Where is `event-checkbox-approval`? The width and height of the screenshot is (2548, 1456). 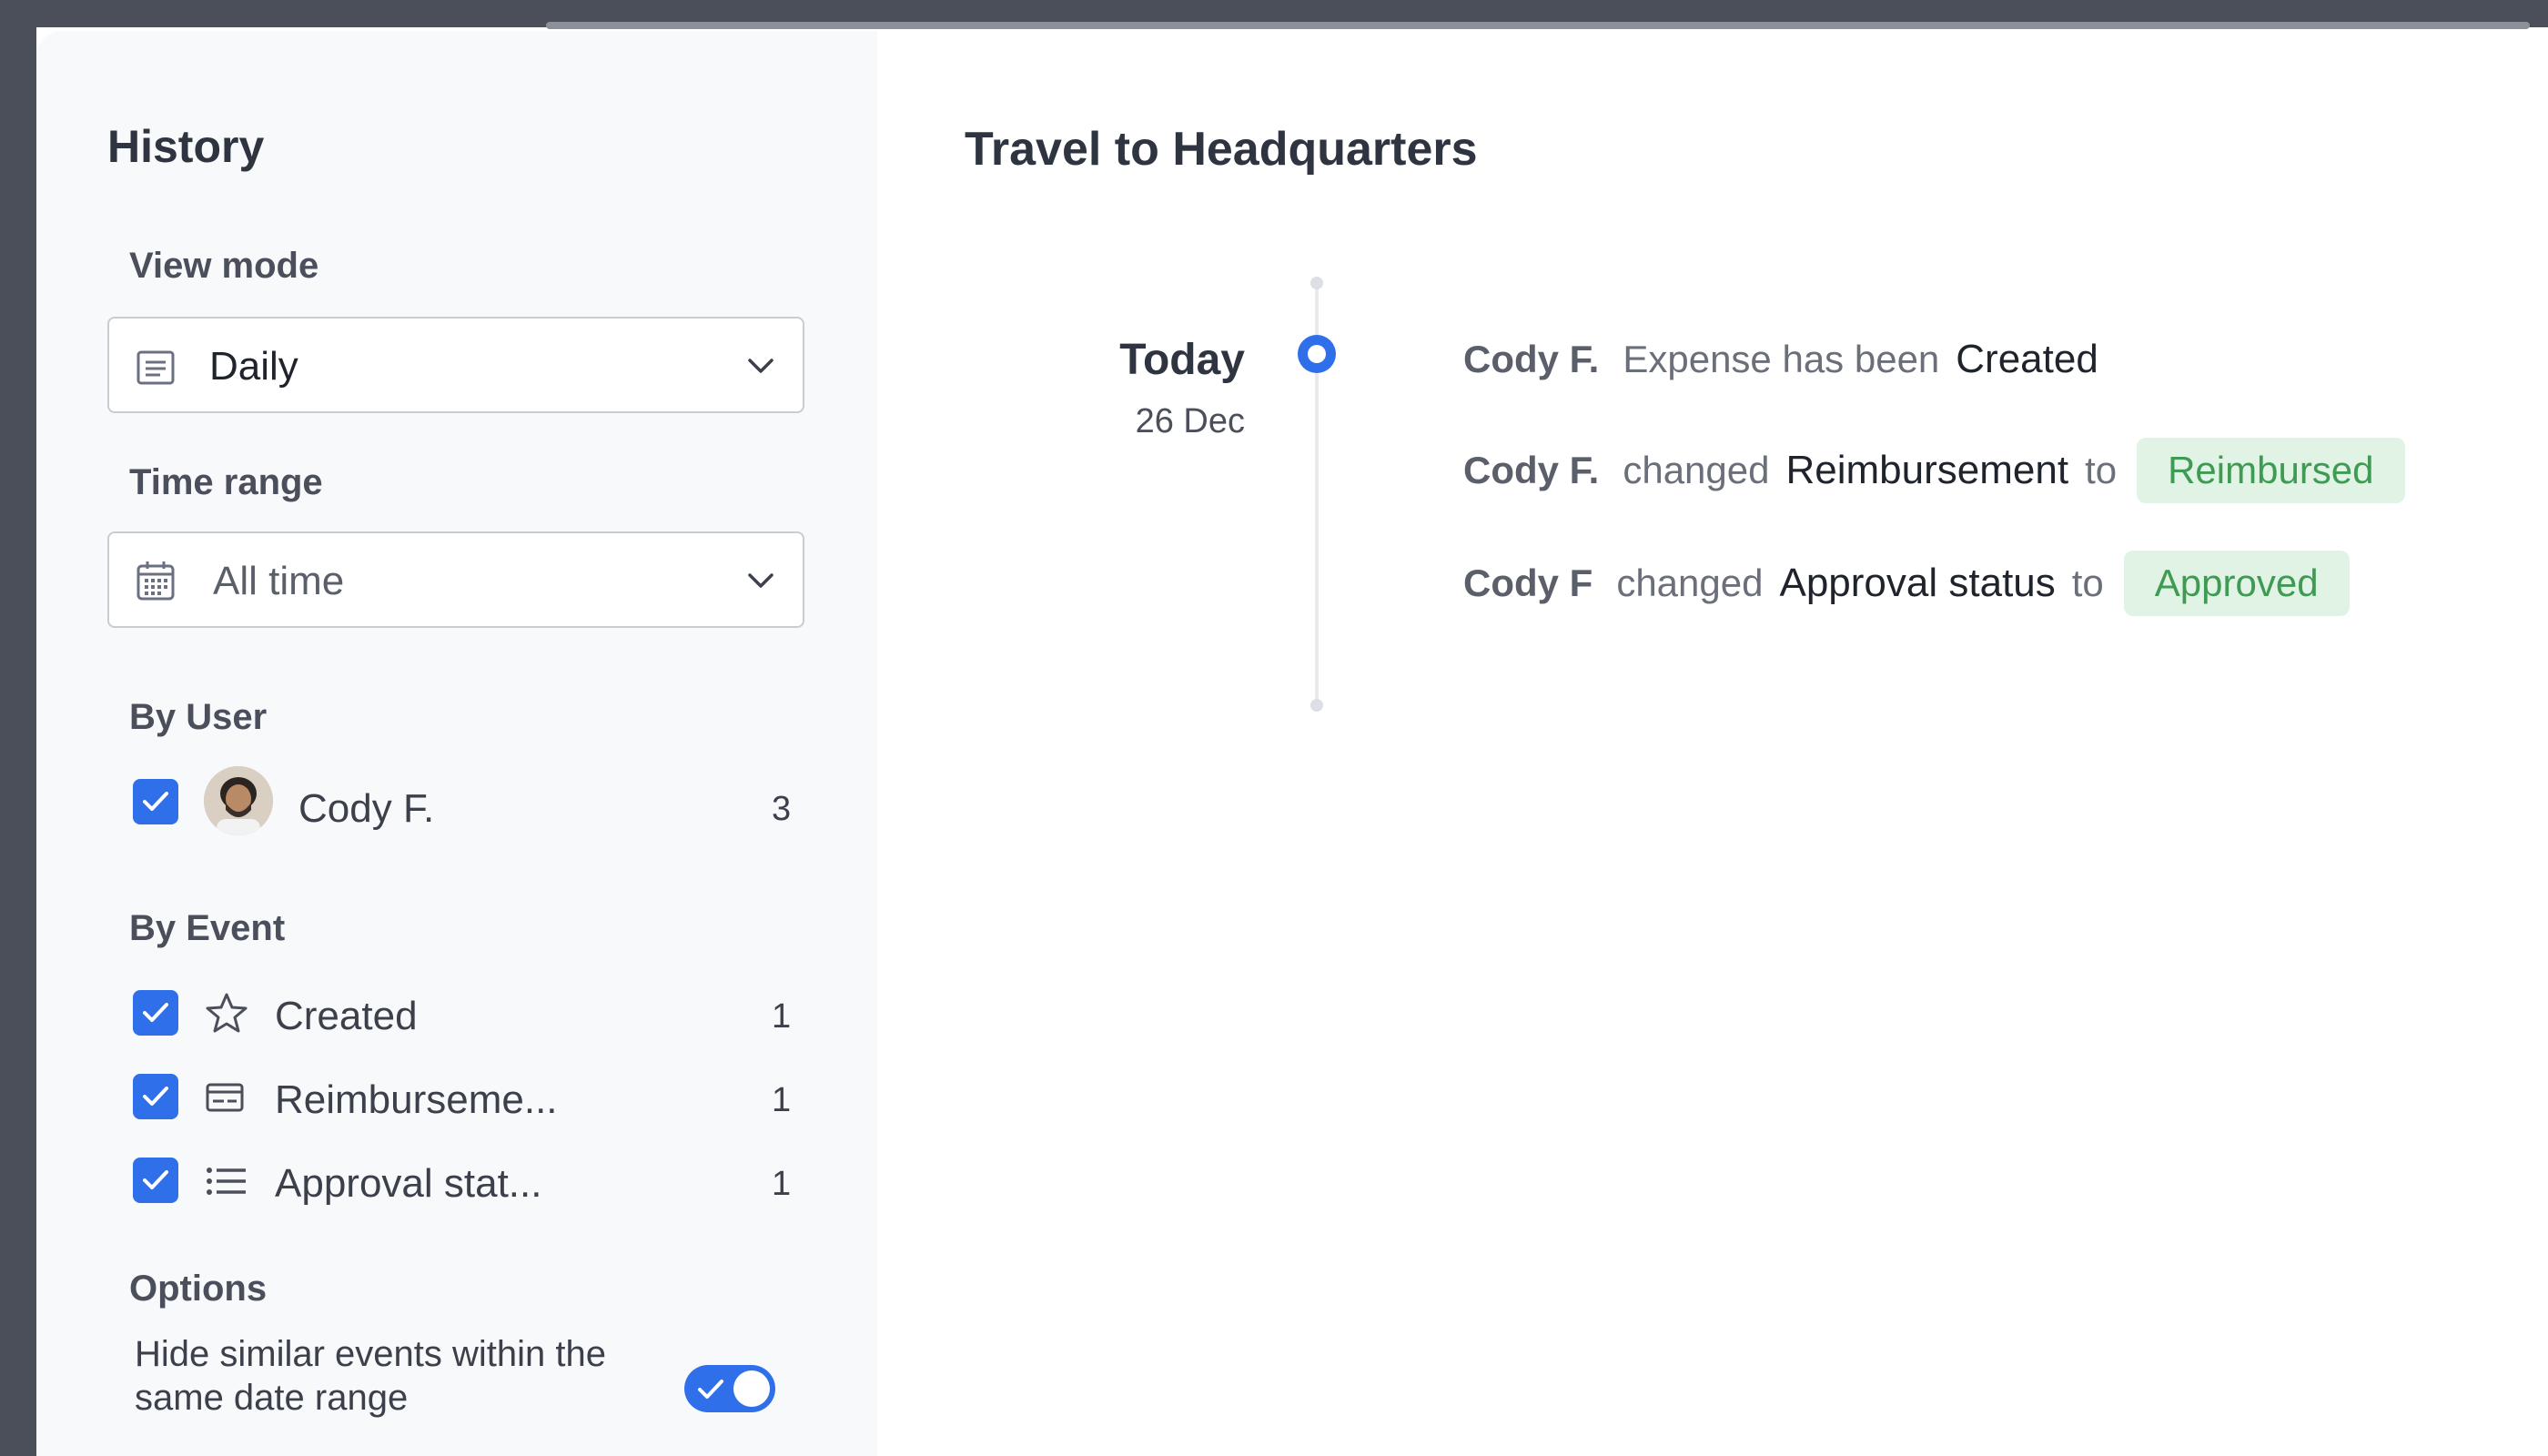
event-checkbox-approval is located at coordinates (156, 1181).